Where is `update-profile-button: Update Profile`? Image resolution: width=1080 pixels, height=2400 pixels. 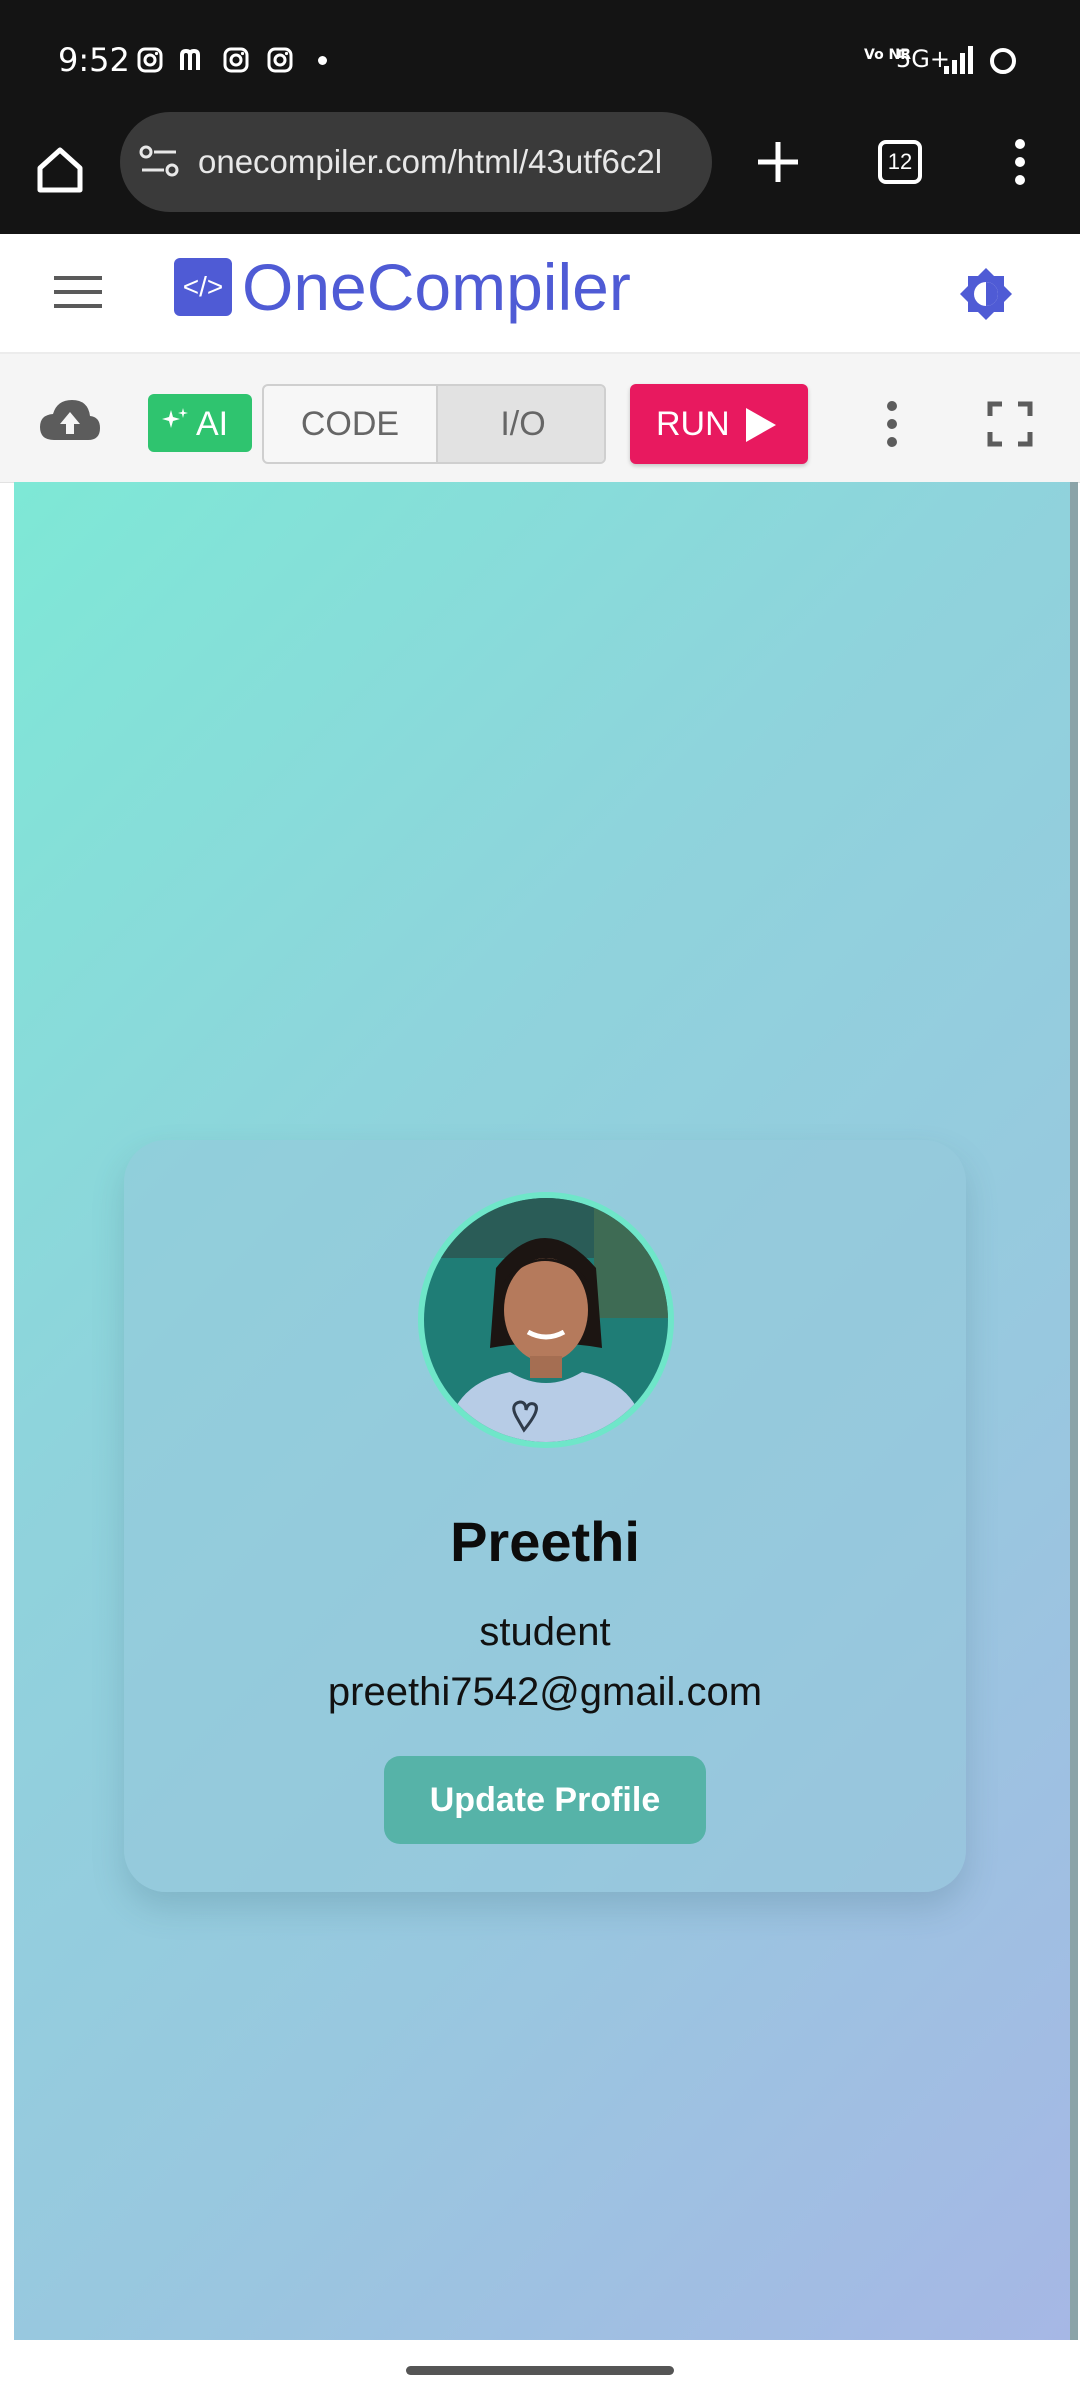
update-profile-button: Update Profile is located at coordinates (545, 1800).